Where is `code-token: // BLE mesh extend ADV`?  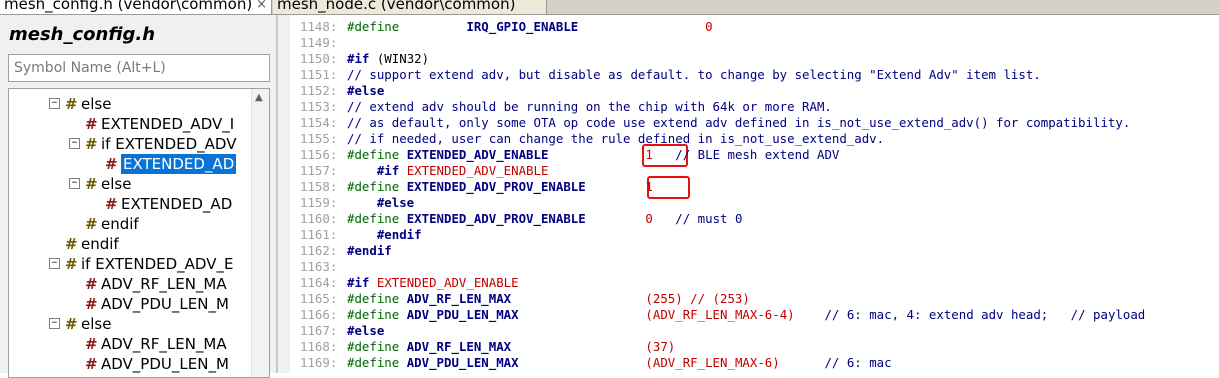 code-token: // BLE mesh extend ADV is located at coordinates (757, 154).